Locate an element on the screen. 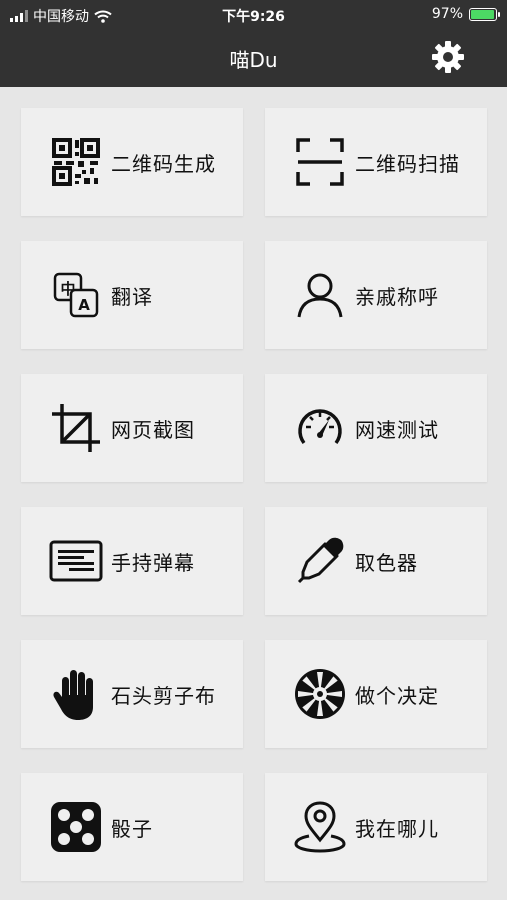 The image size is (507, 900). tile-danmaku: 手持弹幕 is located at coordinates (132, 561).